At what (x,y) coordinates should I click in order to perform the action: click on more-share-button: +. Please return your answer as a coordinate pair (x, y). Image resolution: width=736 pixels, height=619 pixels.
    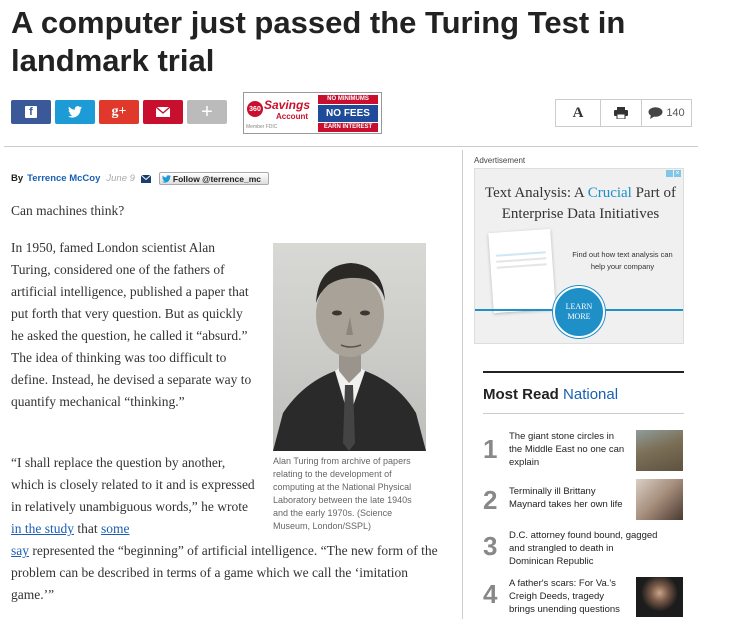
    Looking at the image, I should click on (207, 112).